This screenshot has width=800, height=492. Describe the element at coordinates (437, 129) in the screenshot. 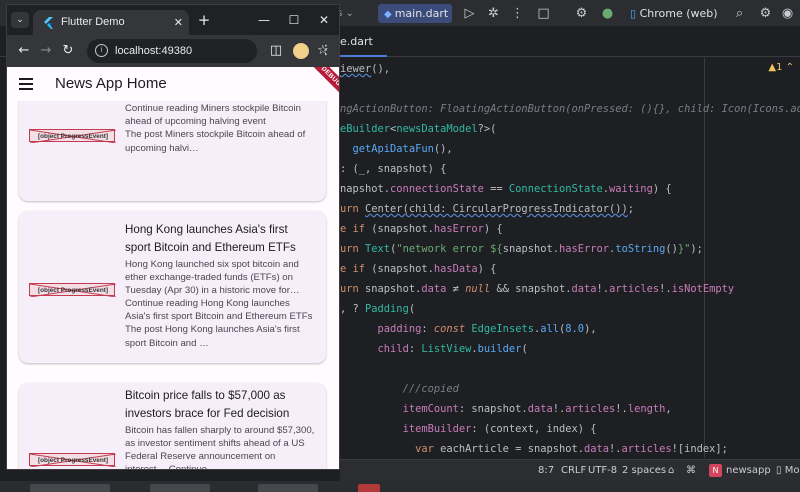

I see `code-token: newsDataModel` at that location.